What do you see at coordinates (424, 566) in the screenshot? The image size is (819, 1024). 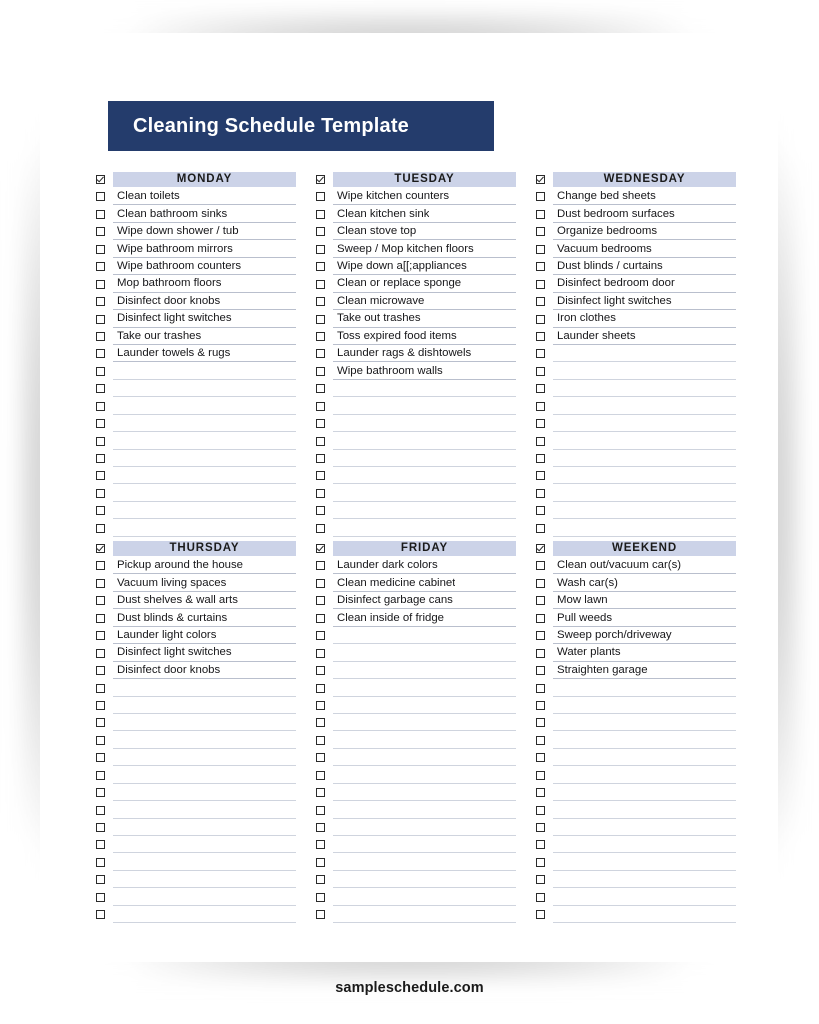 I see `task-text-field: Launder dark colors` at bounding box center [424, 566].